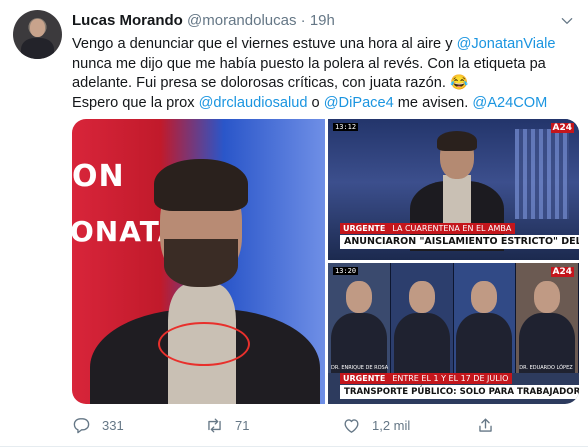 The image size is (588, 447). Describe the element at coordinates (567, 21) in the screenshot. I see `chevron-down-icon` at that location.